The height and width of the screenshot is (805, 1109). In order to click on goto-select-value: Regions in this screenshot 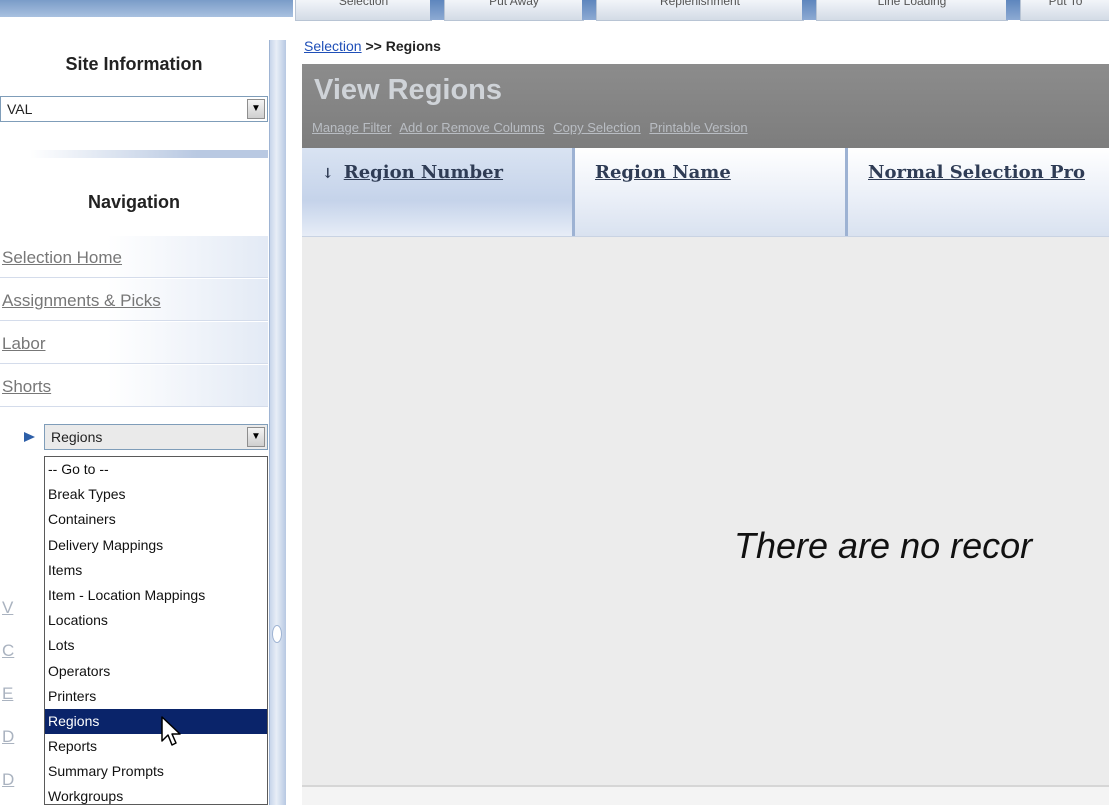, I will do `click(77, 437)`.